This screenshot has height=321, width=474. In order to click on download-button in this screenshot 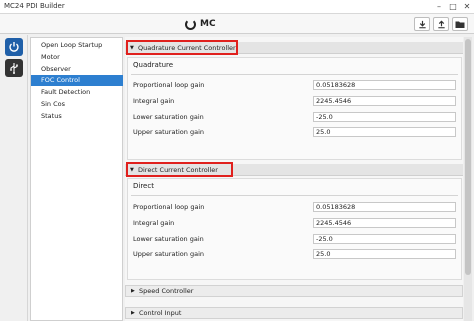, I will do `click(422, 24)`.